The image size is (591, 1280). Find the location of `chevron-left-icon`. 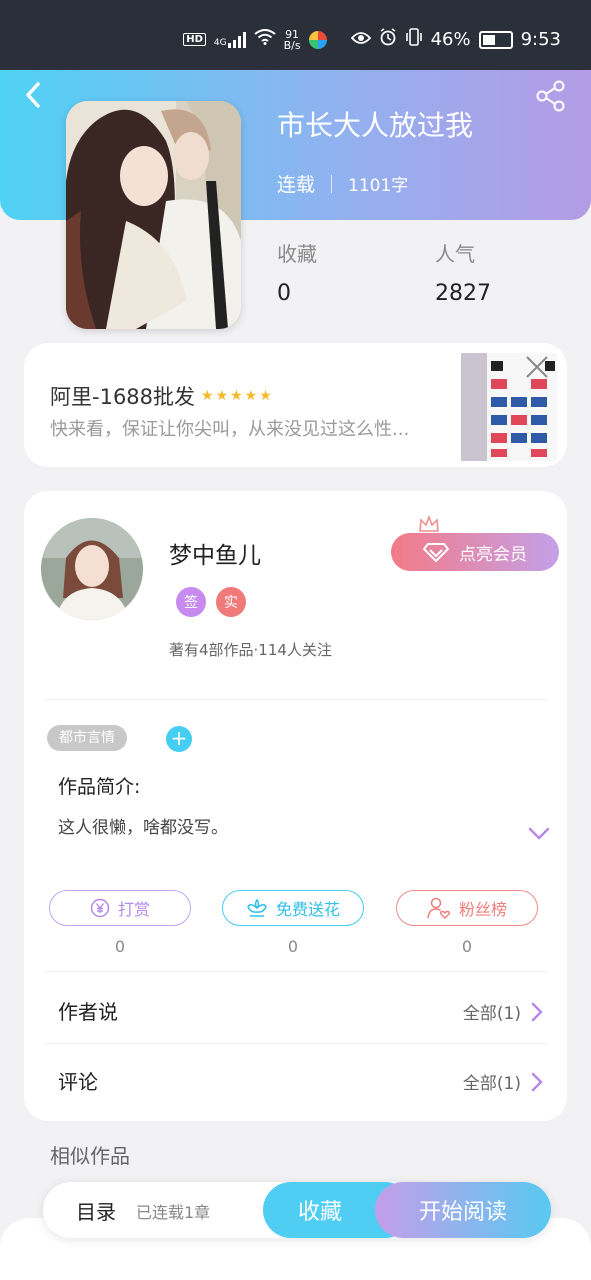

chevron-left-icon is located at coordinates (33, 95).